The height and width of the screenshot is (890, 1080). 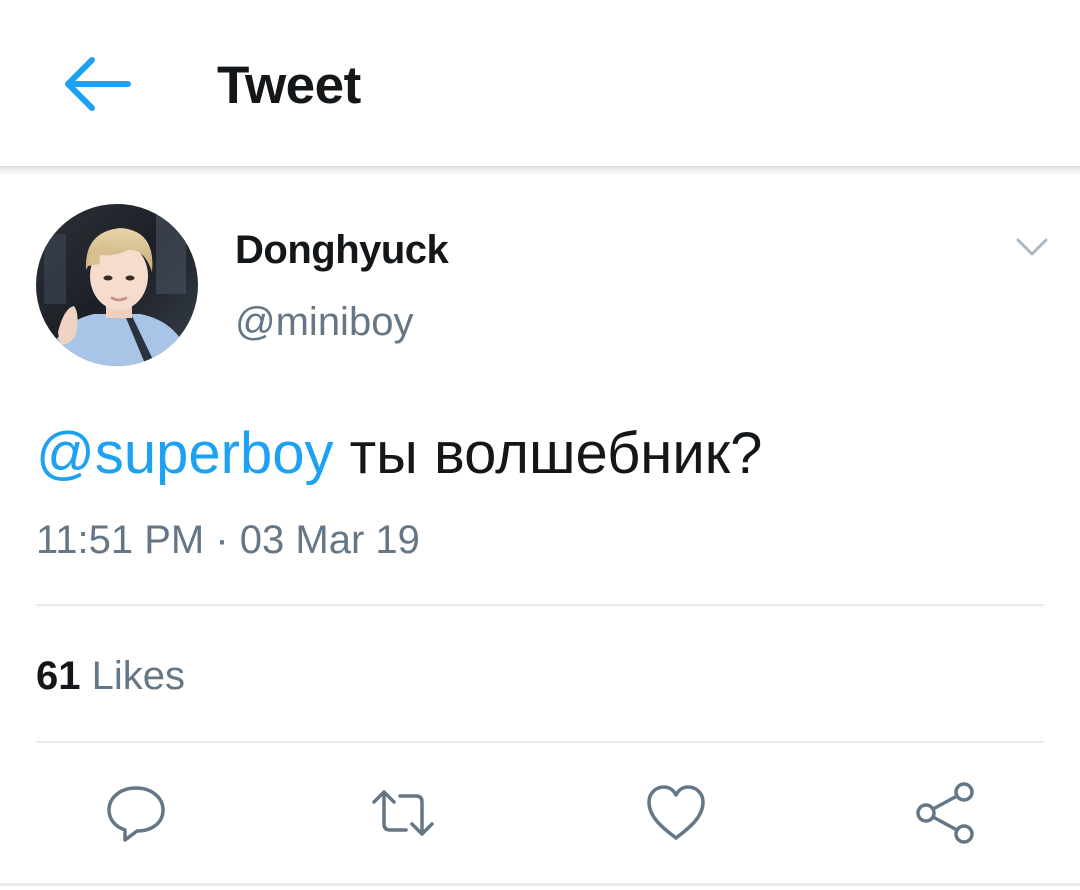 What do you see at coordinates (540, 884) in the screenshot?
I see `bottom-divider` at bounding box center [540, 884].